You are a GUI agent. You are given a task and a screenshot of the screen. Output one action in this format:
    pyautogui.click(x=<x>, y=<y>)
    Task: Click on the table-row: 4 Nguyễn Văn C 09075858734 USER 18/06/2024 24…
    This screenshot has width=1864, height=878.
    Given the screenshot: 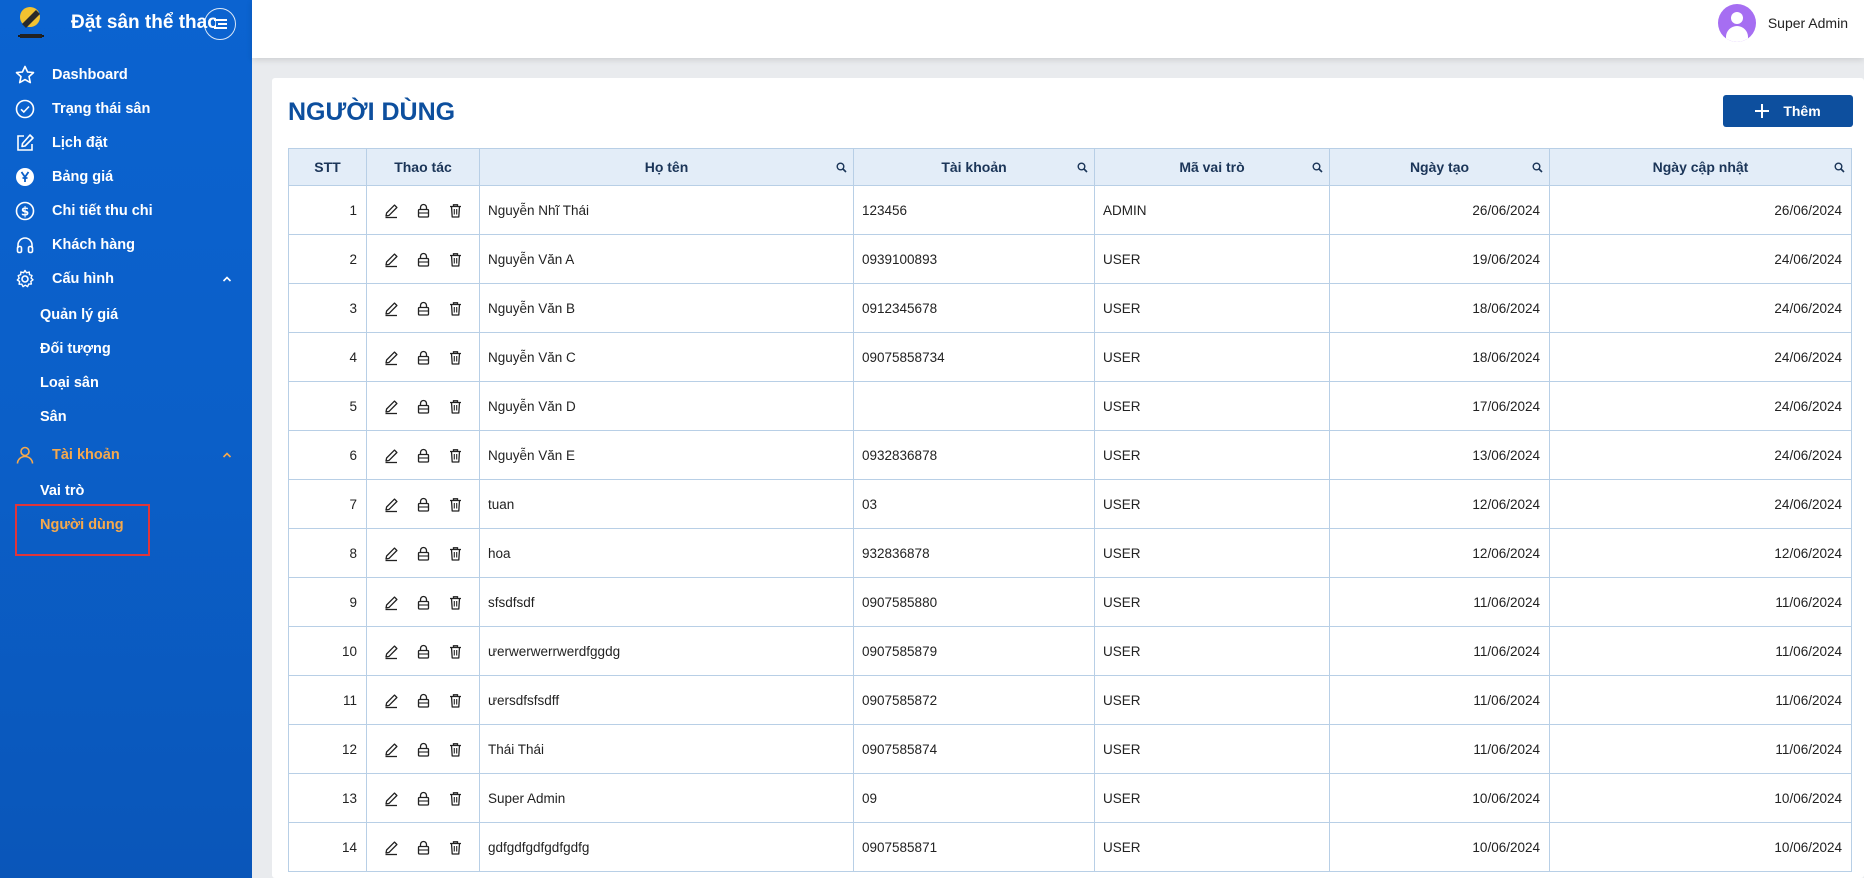 What is the action you would take?
    pyautogui.click(x=1070, y=357)
    